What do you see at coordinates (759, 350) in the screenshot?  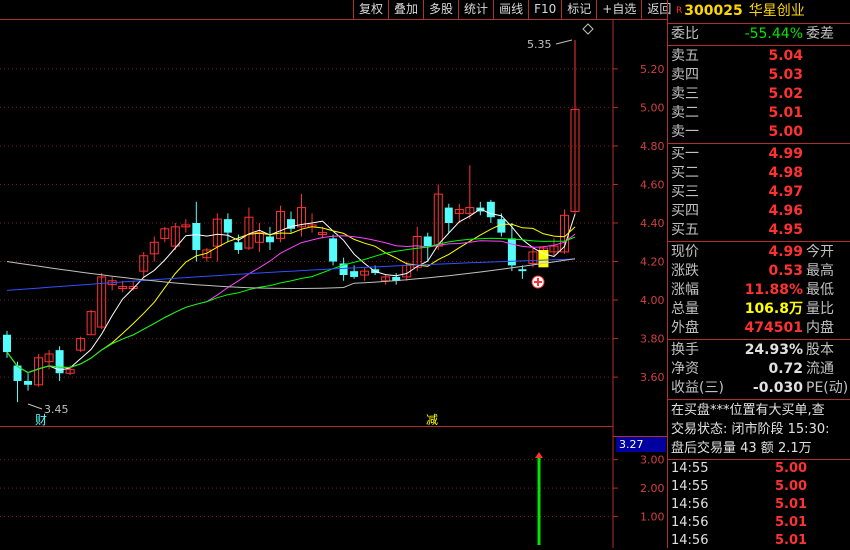 I see `stat2-0-row: 换手 24.93% 股本` at bounding box center [759, 350].